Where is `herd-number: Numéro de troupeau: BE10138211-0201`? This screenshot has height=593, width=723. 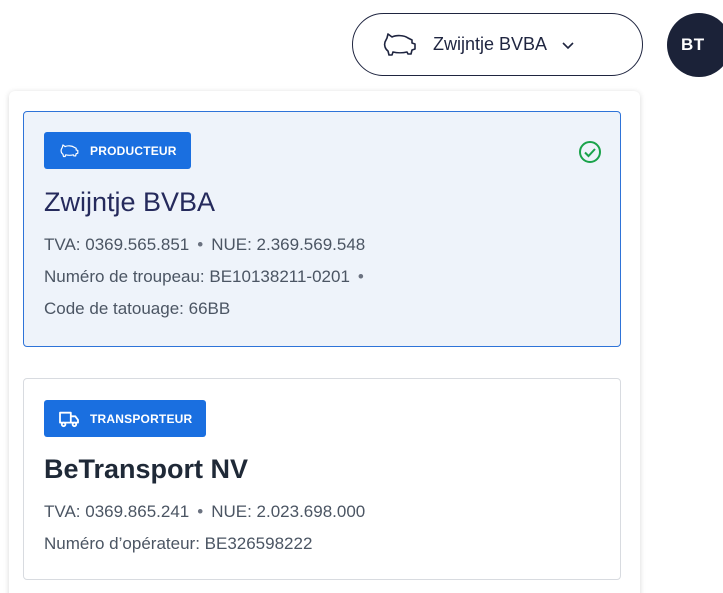
herd-number: Numéro de troupeau: BE10138211-0201 is located at coordinates (197, 276).